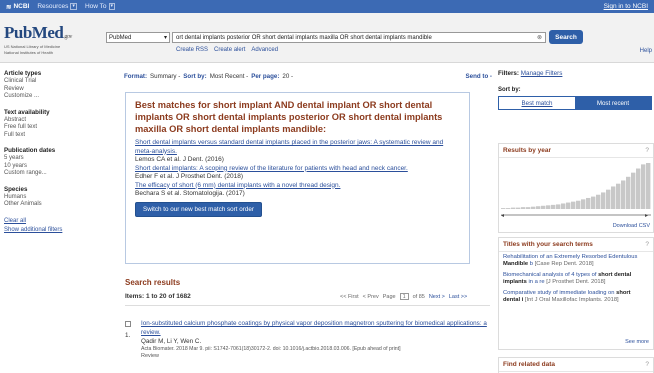  I want to click on format-dropdown: Summary -, so click(165, 76).